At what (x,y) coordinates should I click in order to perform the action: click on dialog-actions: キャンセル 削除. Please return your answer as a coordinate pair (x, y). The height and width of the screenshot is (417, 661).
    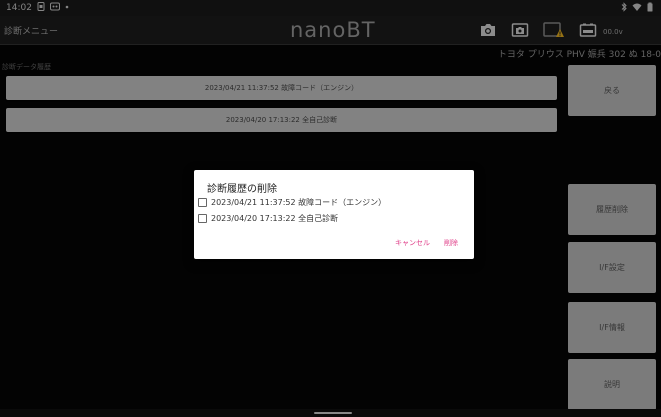
    Looking at the image, I should click on (426, 243).